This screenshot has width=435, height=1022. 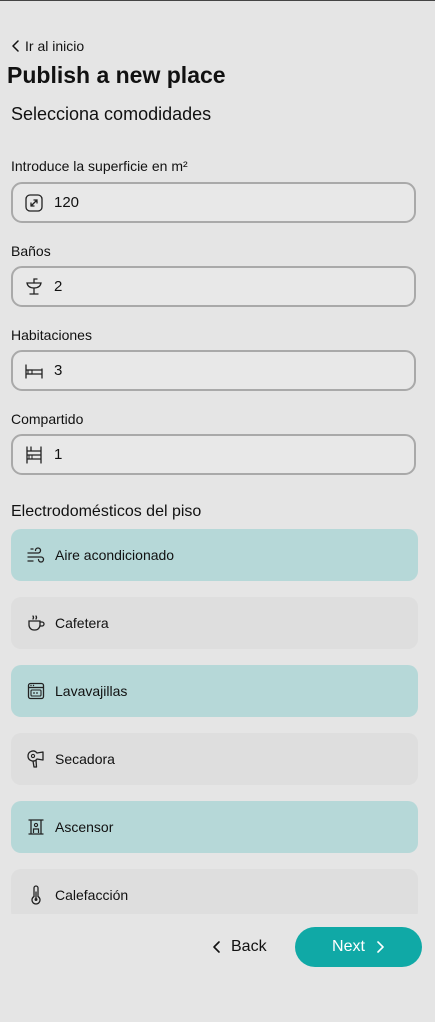 What do you see at coordinates (82, 623) in the screenshot?
I see `appliance-label: Cafetera` at bounding box center [82, 623].